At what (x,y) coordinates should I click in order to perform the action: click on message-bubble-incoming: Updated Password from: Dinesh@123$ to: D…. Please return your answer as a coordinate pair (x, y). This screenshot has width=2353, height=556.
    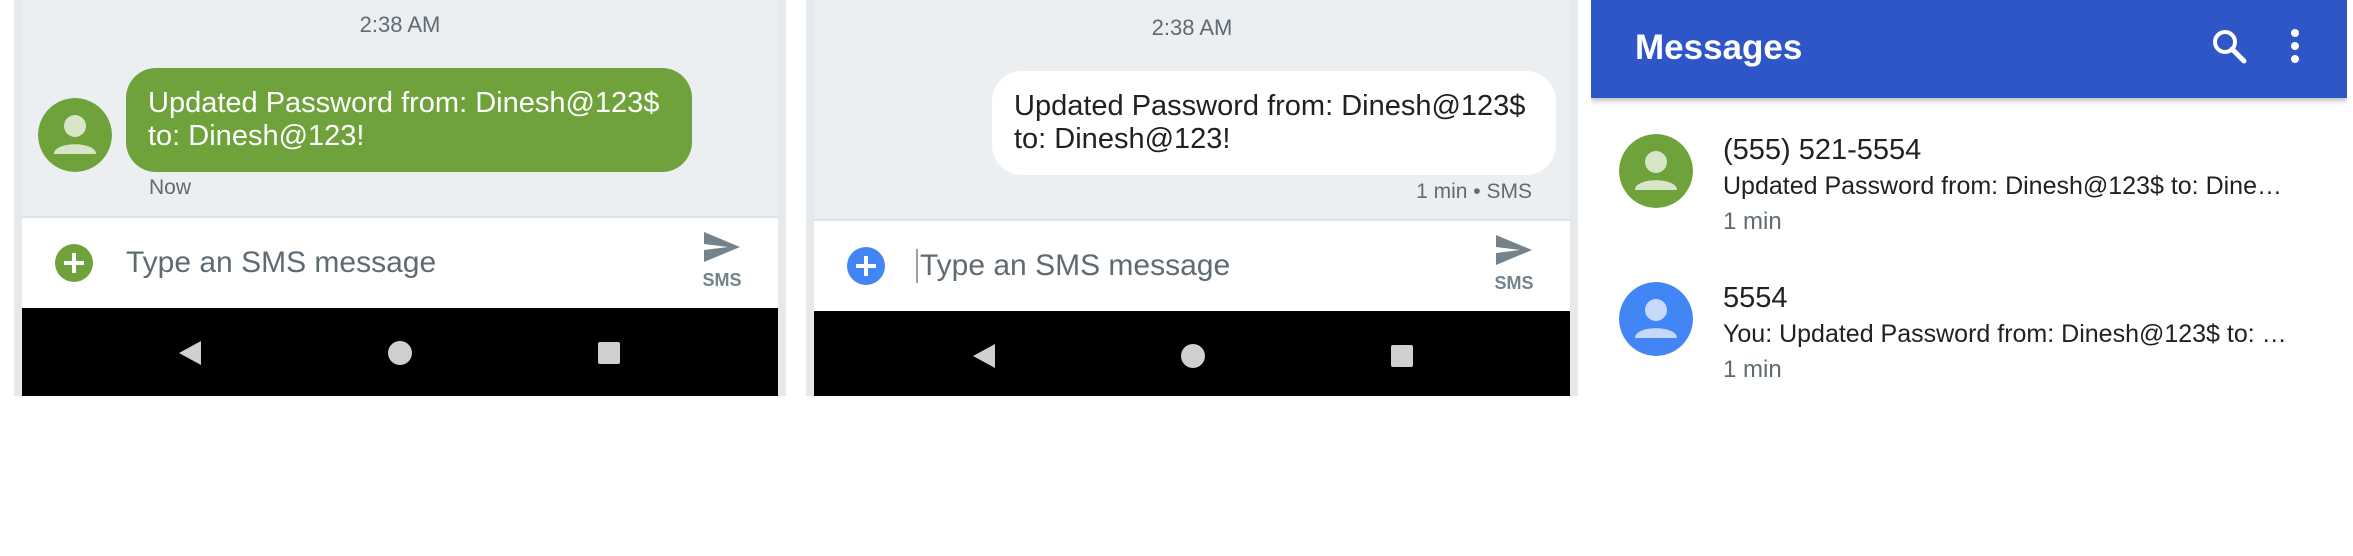
    Looking at the image, I should click on (409, 120).